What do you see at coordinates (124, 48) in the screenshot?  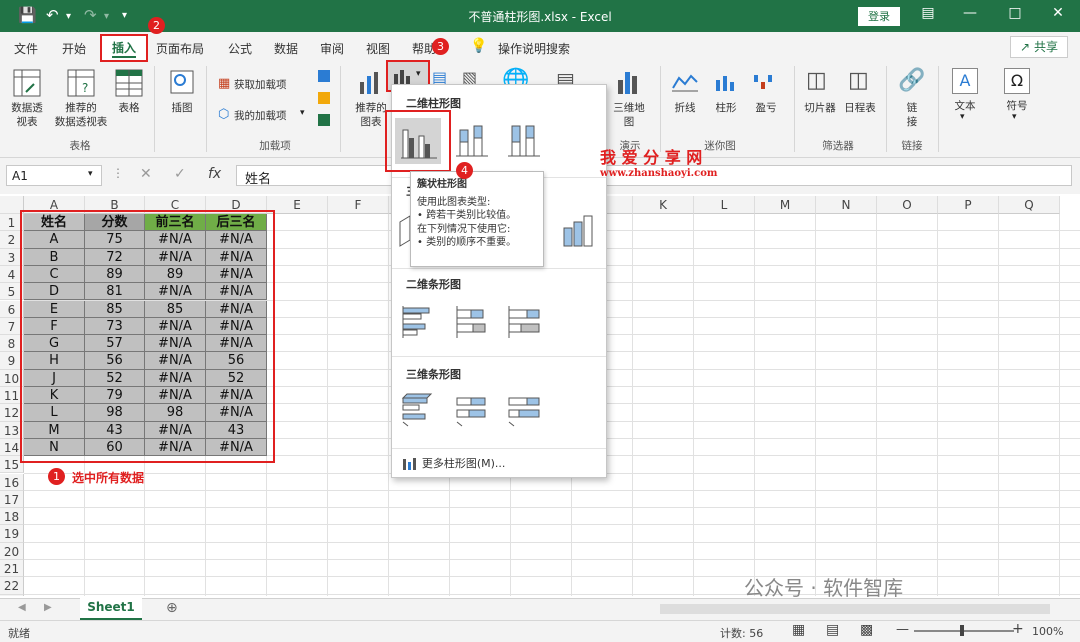 I see `tab-insert: 插入` at bounding box center [124, 48].